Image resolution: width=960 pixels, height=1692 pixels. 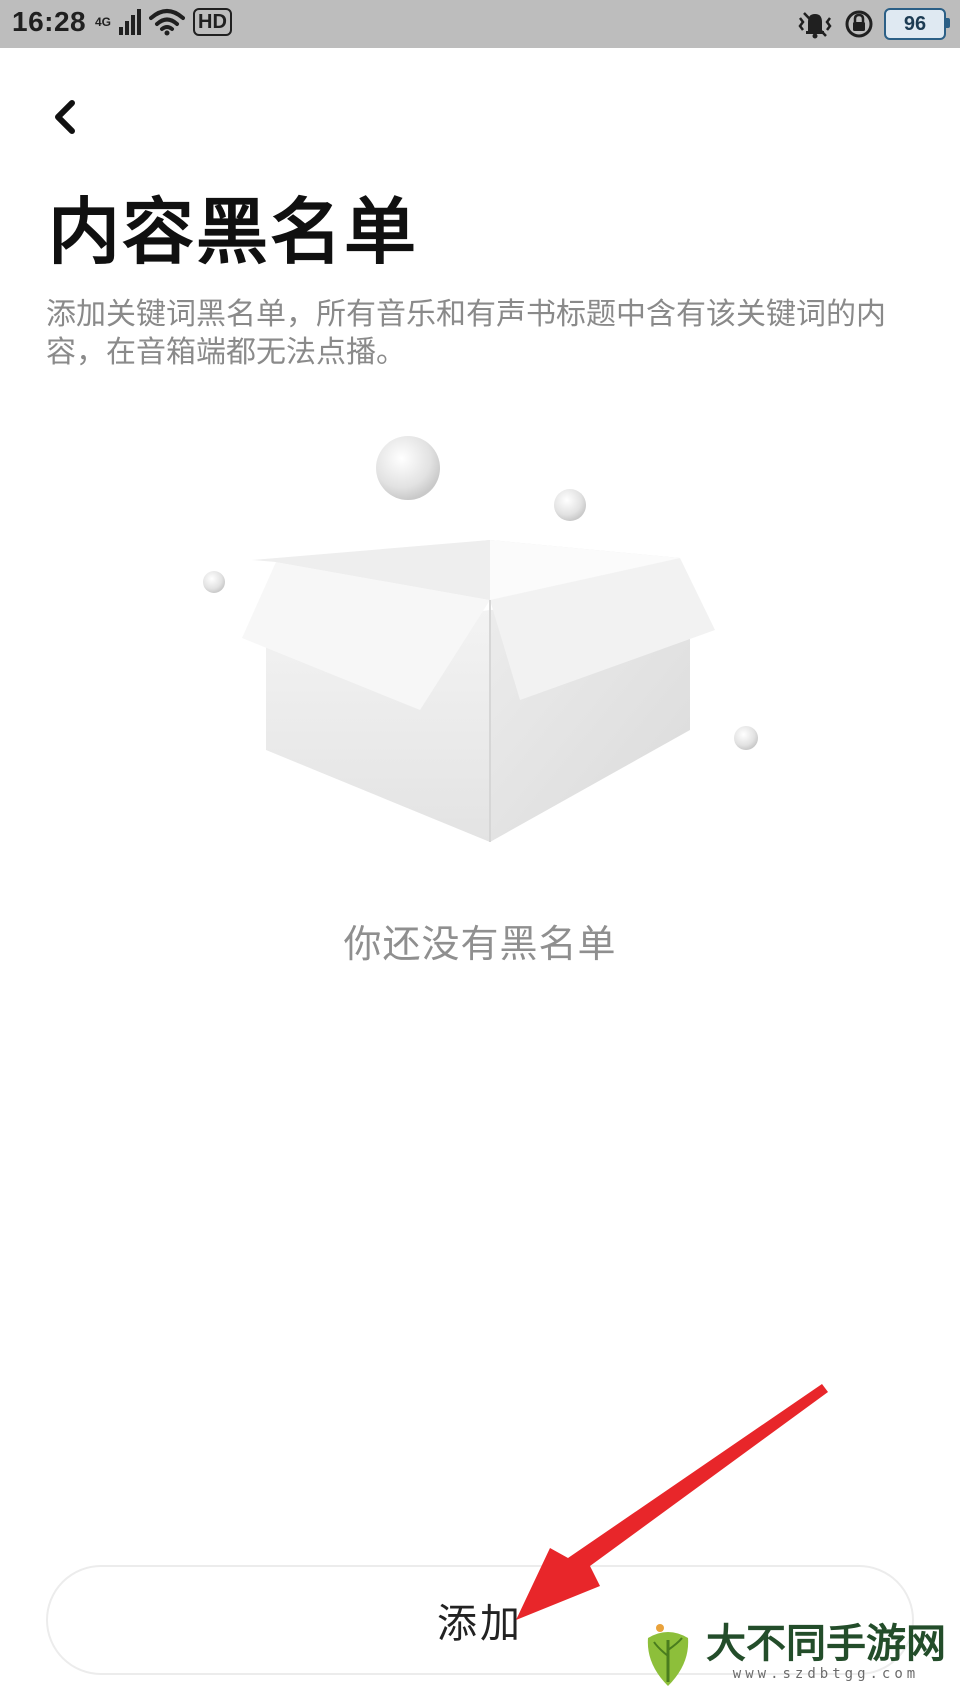 I want to click on status-left-icons: 4G HD, so click(x=163, y=22).